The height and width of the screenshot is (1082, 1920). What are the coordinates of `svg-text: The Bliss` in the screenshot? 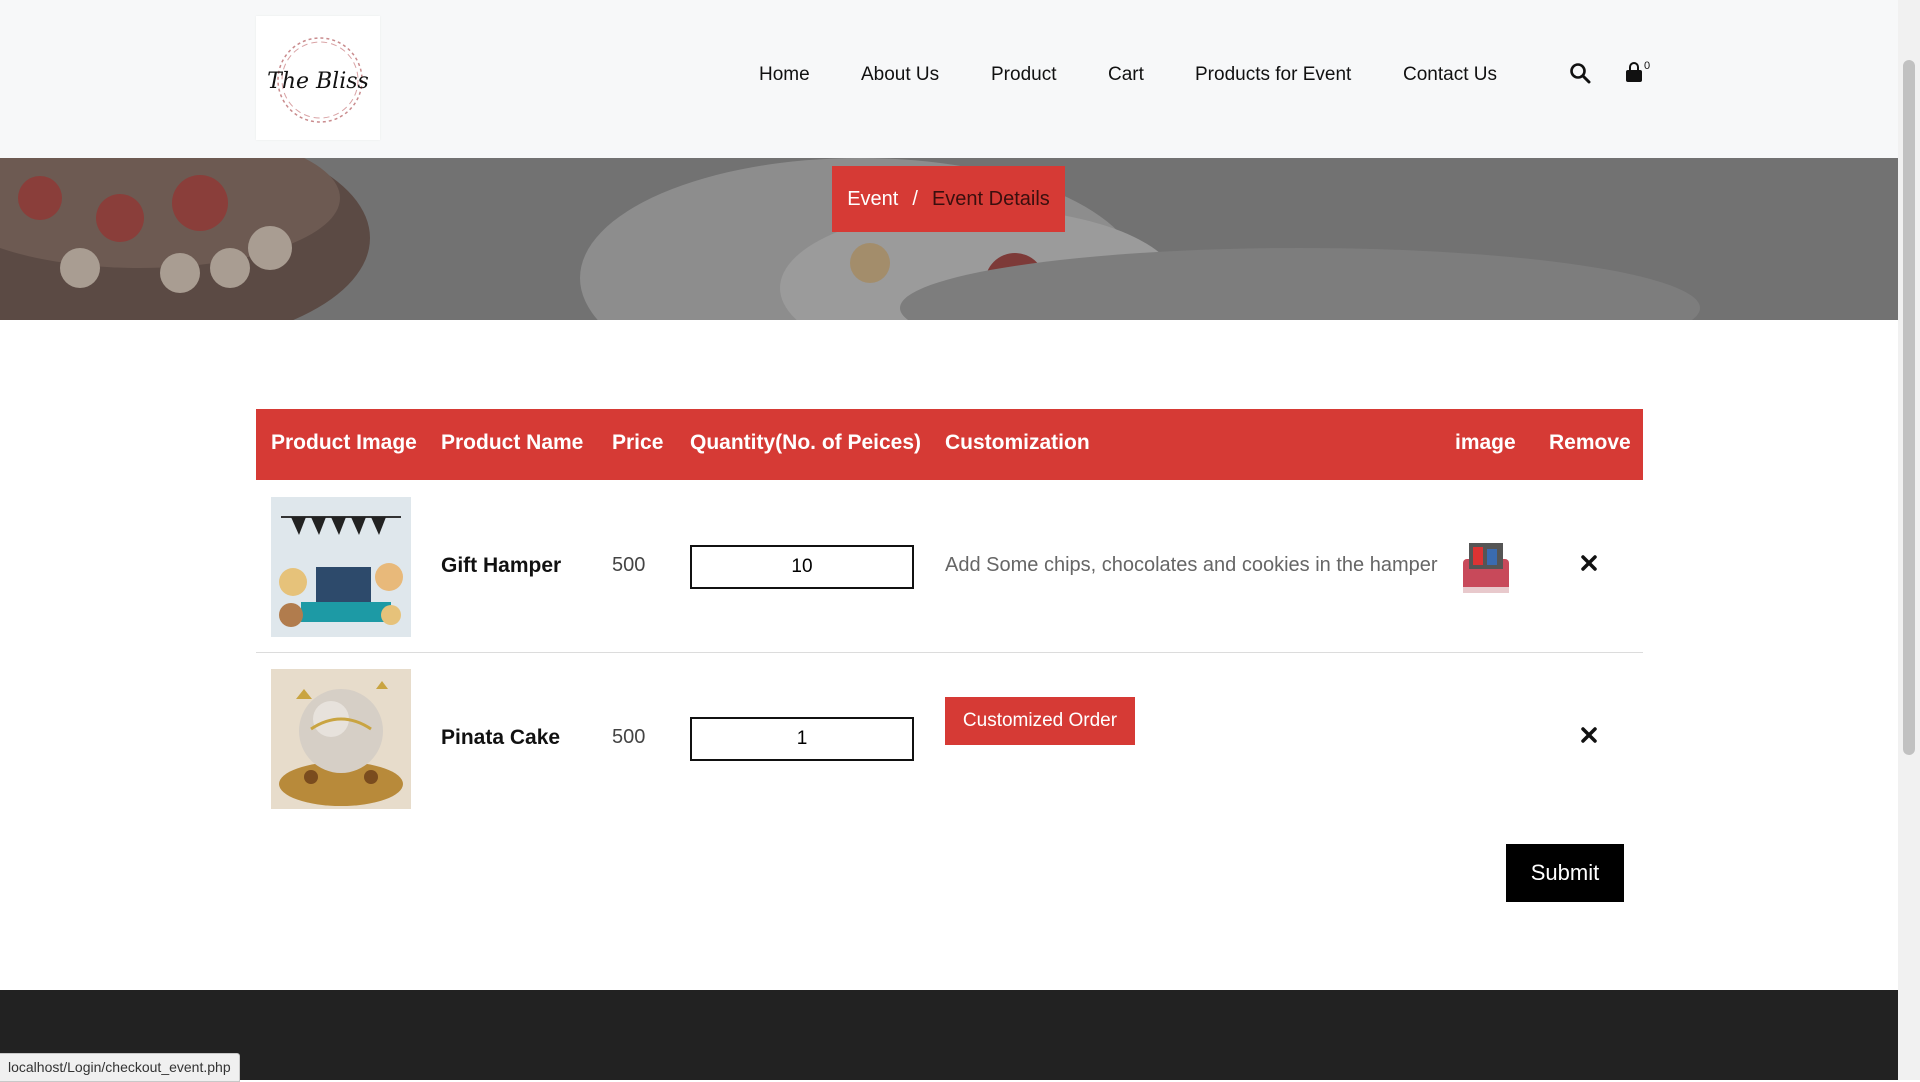 It's located at (318, 81).